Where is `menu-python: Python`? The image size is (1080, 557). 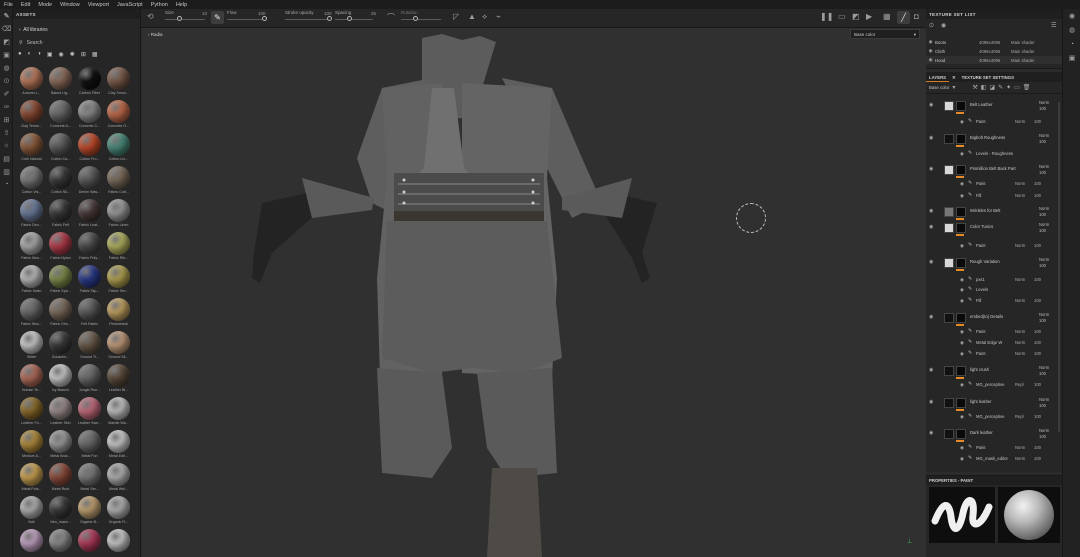
menu-python: Python is located at coordinates (159, 5).